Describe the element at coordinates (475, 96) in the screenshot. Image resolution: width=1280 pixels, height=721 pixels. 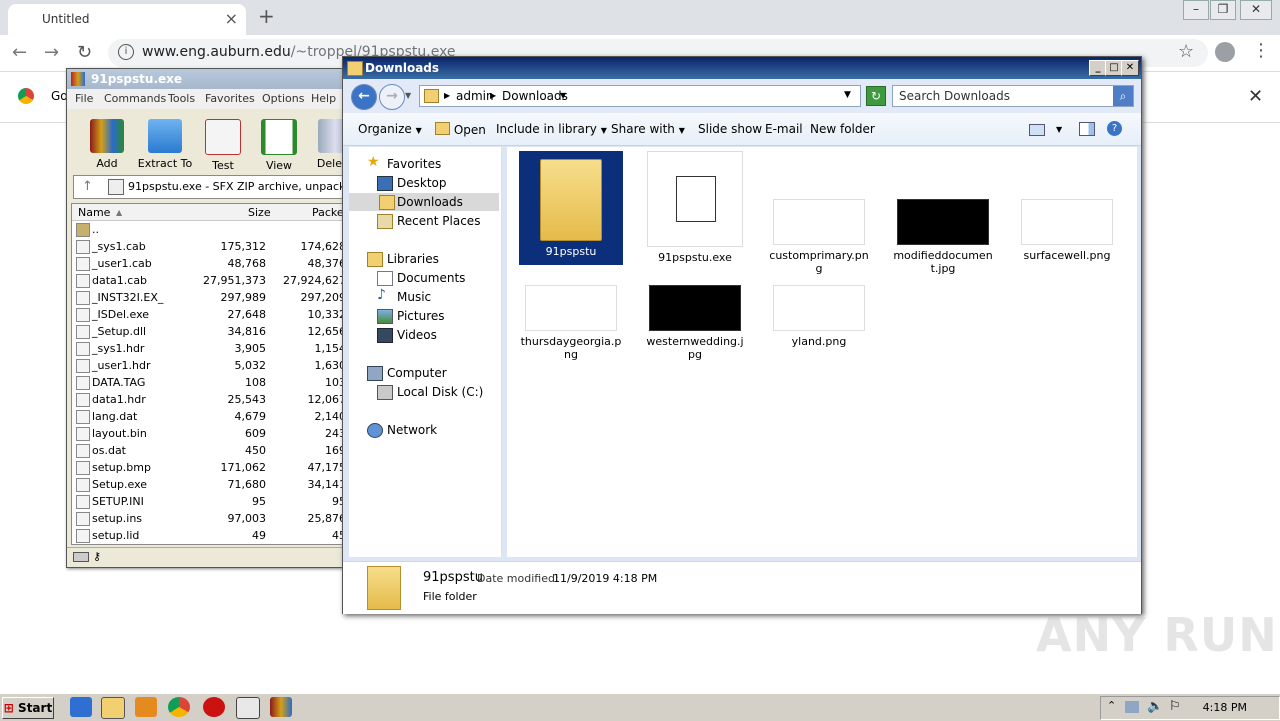
I see `breadcrumb-admin: admin` at that location.